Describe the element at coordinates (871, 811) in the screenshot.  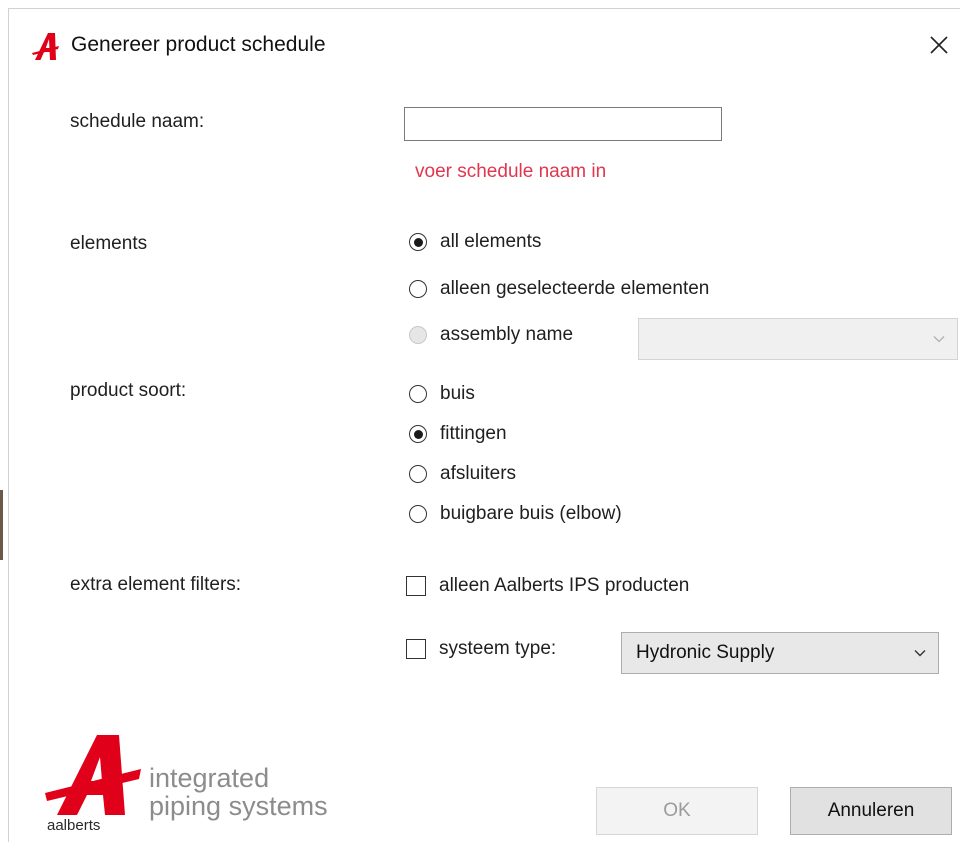
I see `cancel-button: Annuleren` at that location.